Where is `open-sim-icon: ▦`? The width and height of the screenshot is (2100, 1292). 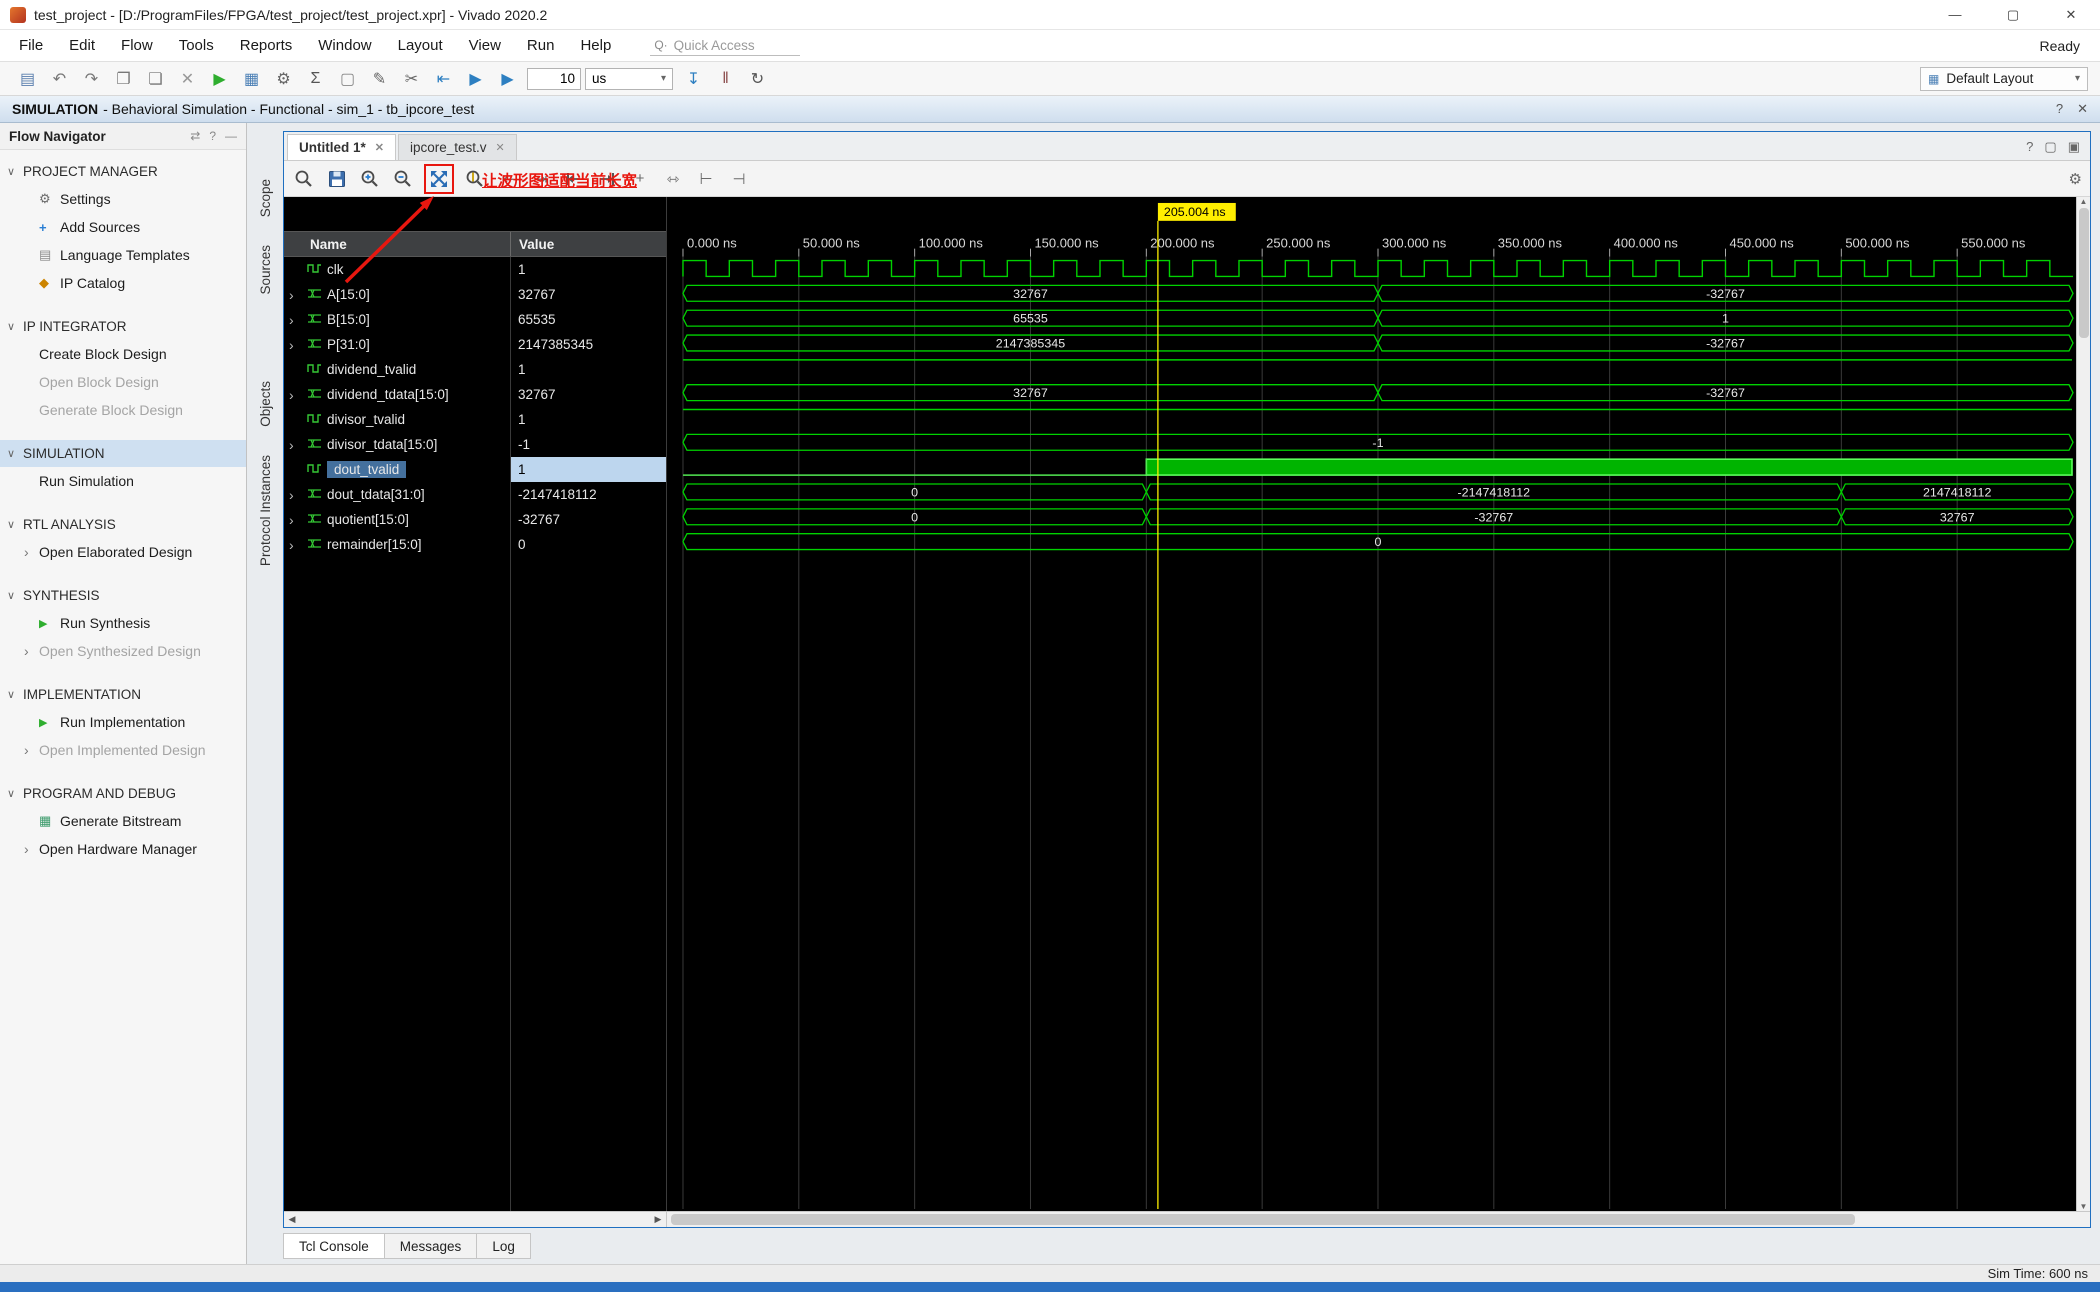
open-sim-icon: ▦ is located at coordinates (251, 79).